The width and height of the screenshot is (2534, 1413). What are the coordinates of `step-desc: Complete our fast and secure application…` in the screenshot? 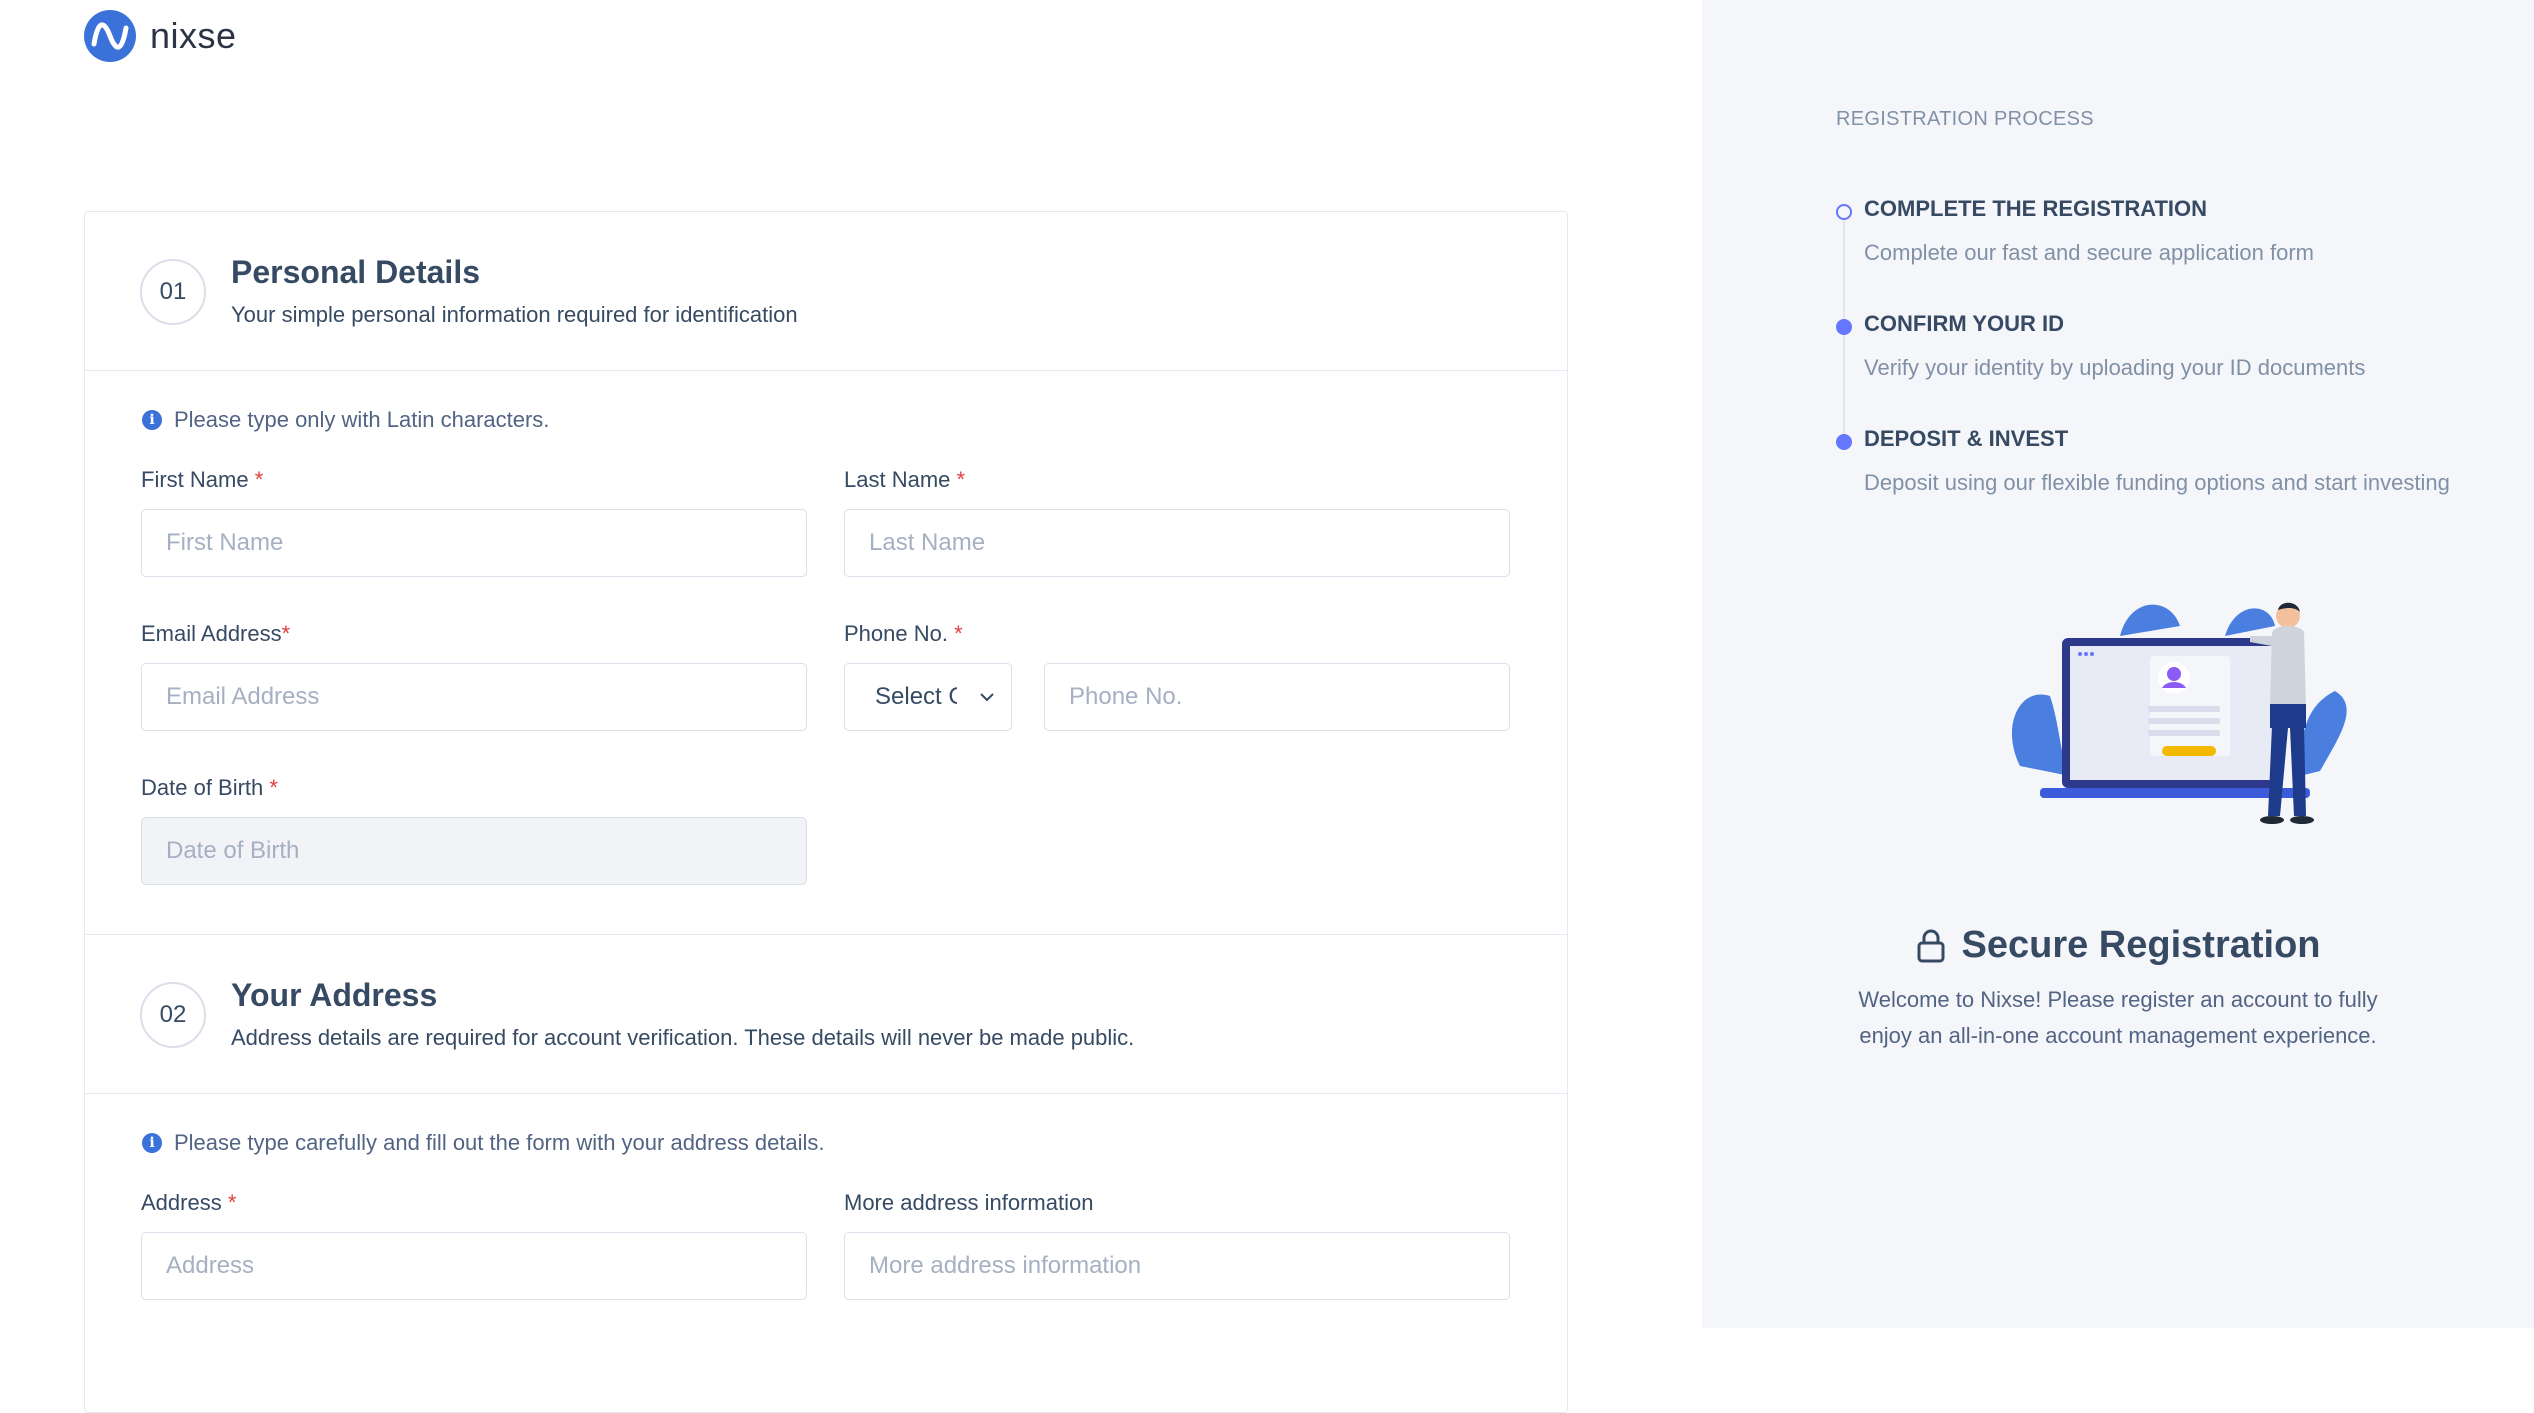 It's located at (2089, 252).